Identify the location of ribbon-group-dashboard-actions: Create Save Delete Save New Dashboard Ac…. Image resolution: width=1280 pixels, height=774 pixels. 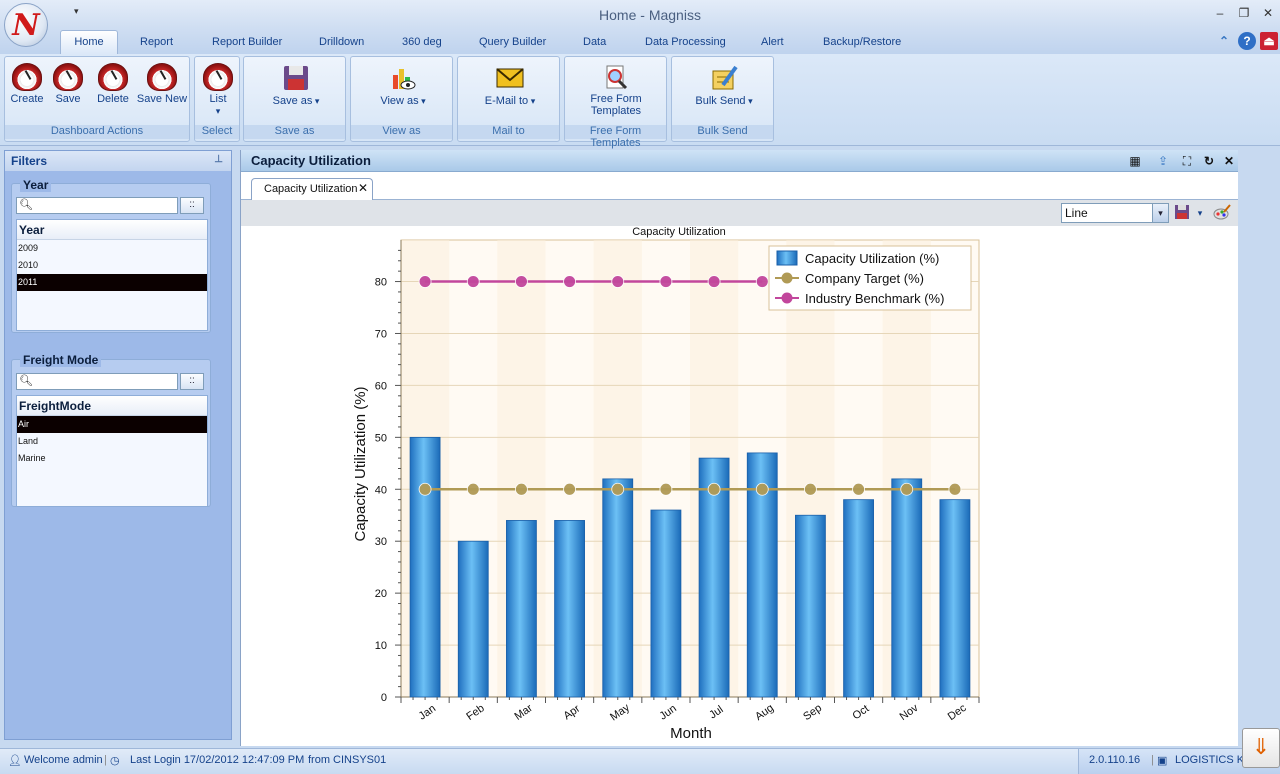
(97, 99).